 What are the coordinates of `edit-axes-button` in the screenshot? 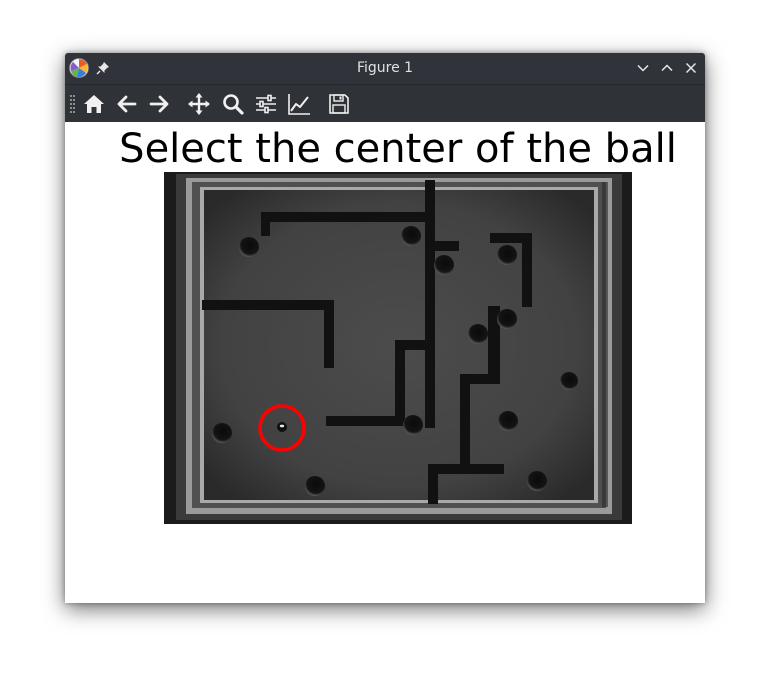 It's located at (299, 104).